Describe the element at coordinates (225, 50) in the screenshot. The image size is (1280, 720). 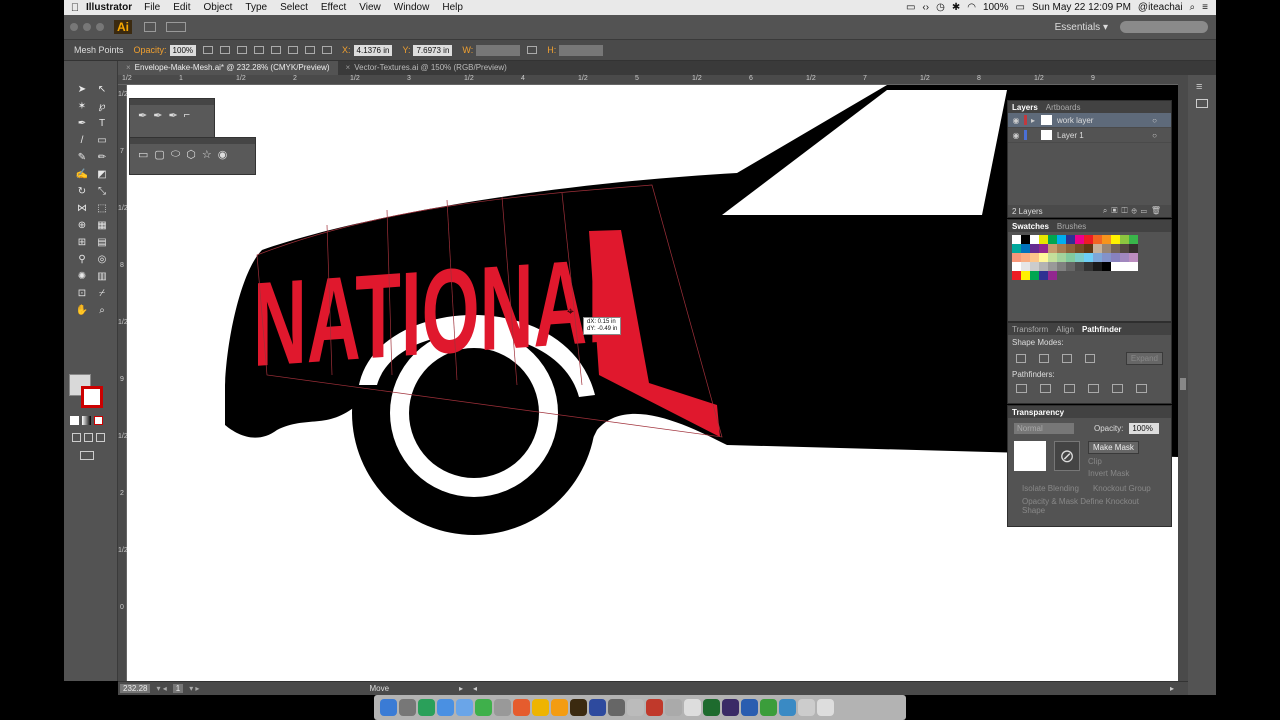
I see `align-left-icon` at that location.